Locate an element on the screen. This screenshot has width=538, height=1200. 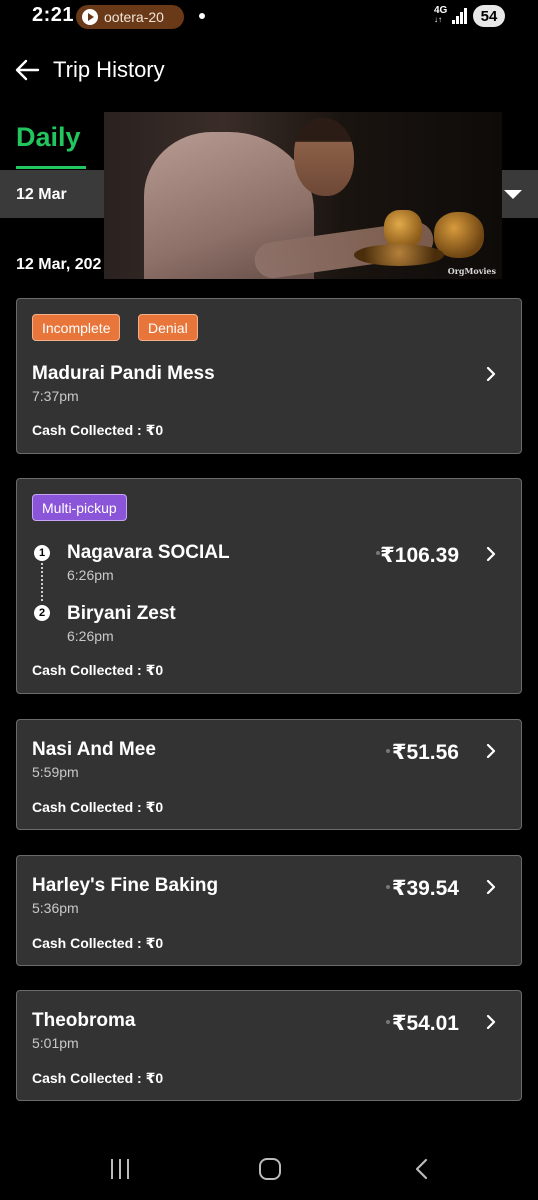
restaurant-name: Madurai Pandi Mess is located at coordinates (123, 373).